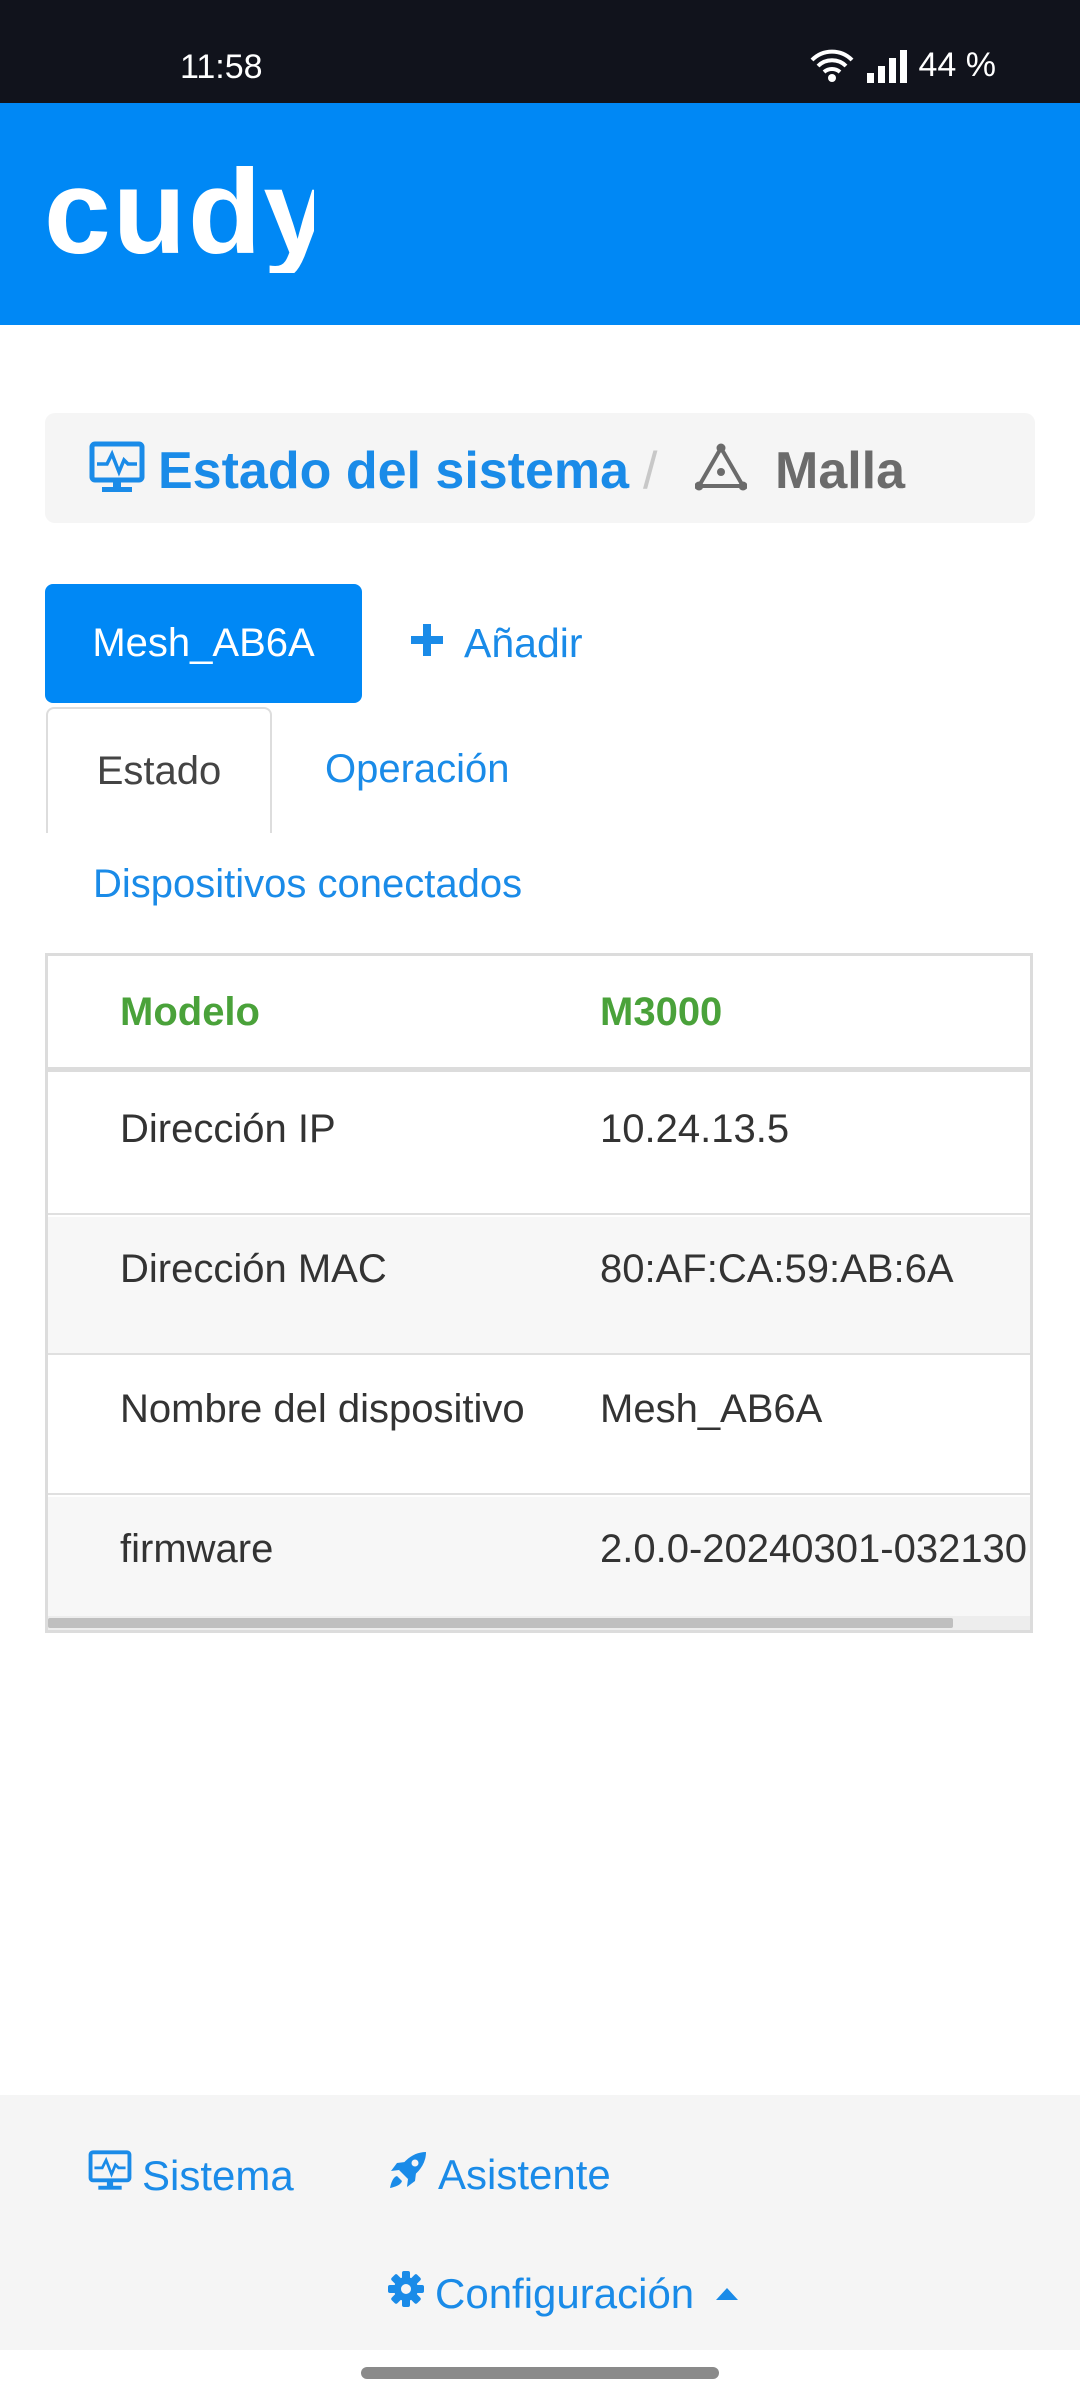  I want to click on device-tab-active: Mesh_AB6A, so click(203, 643).